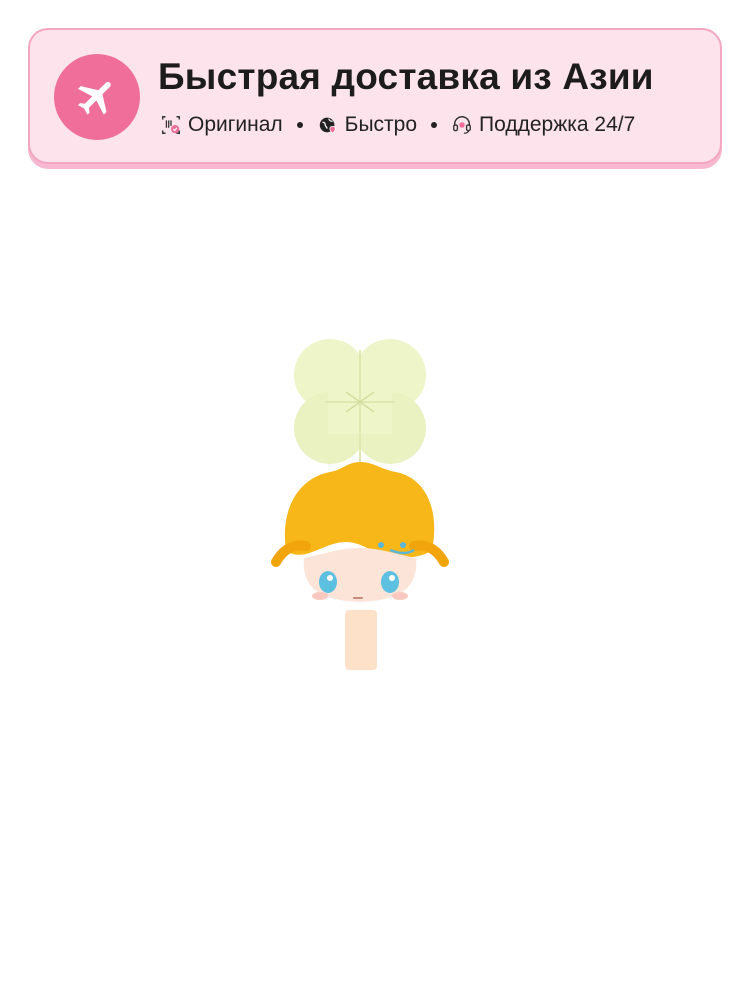 The image size is (750, 1000). I want to click on feature-list: Оригинал Быстро Поддержка 24/7, so click(397, 125).